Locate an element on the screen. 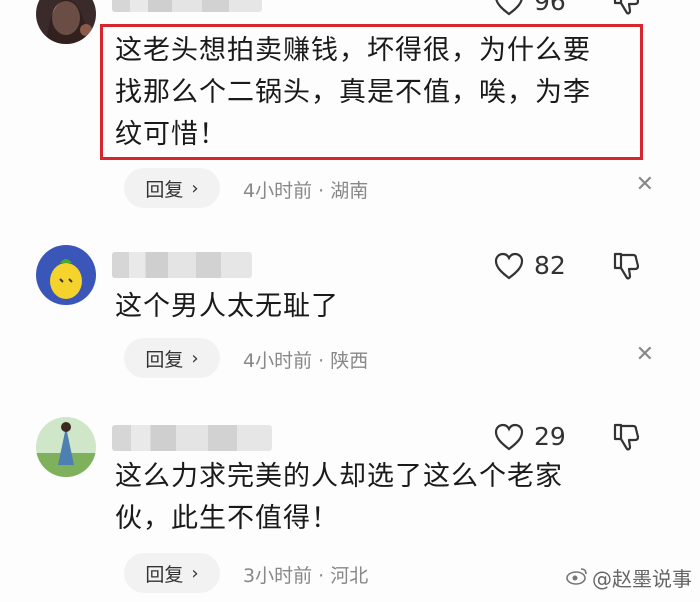 The height and width of the screenshot is (602, 700). location: 河北 is located at coordinates (349, 576).